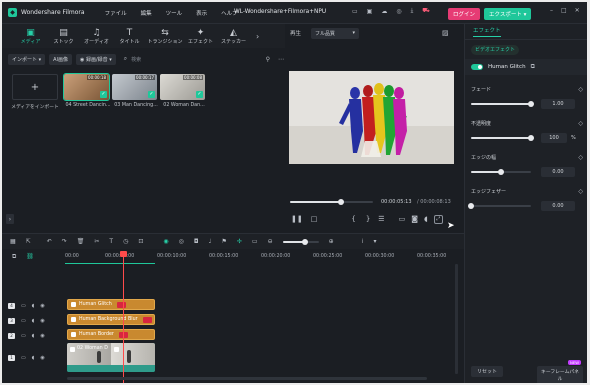 This screenshot has height=385, width=590. I want to click on timeline-scrollbar-v, so click(456, 319).